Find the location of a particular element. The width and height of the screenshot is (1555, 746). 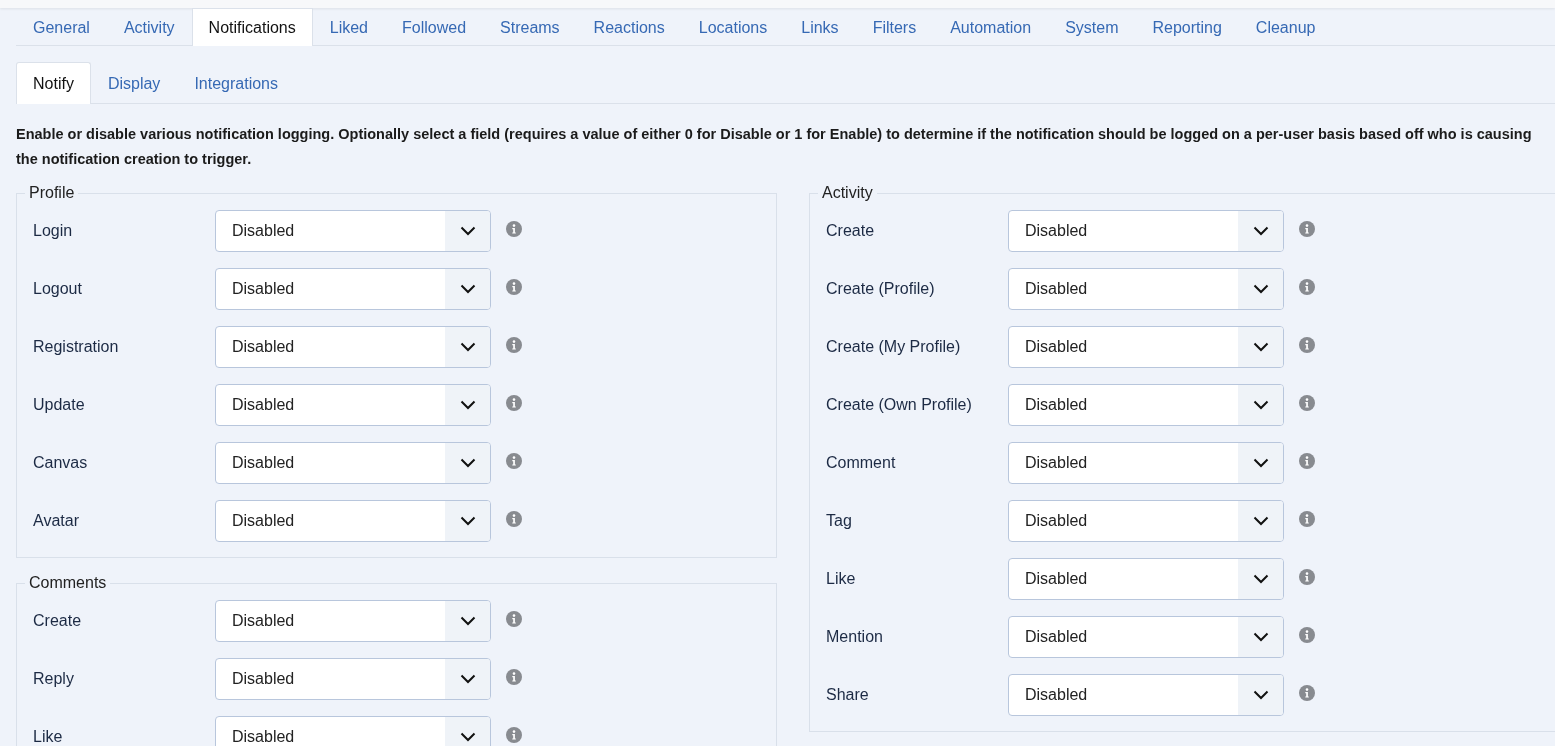

setting-label: Create (My Profile) is located at coordinates (894, 347).